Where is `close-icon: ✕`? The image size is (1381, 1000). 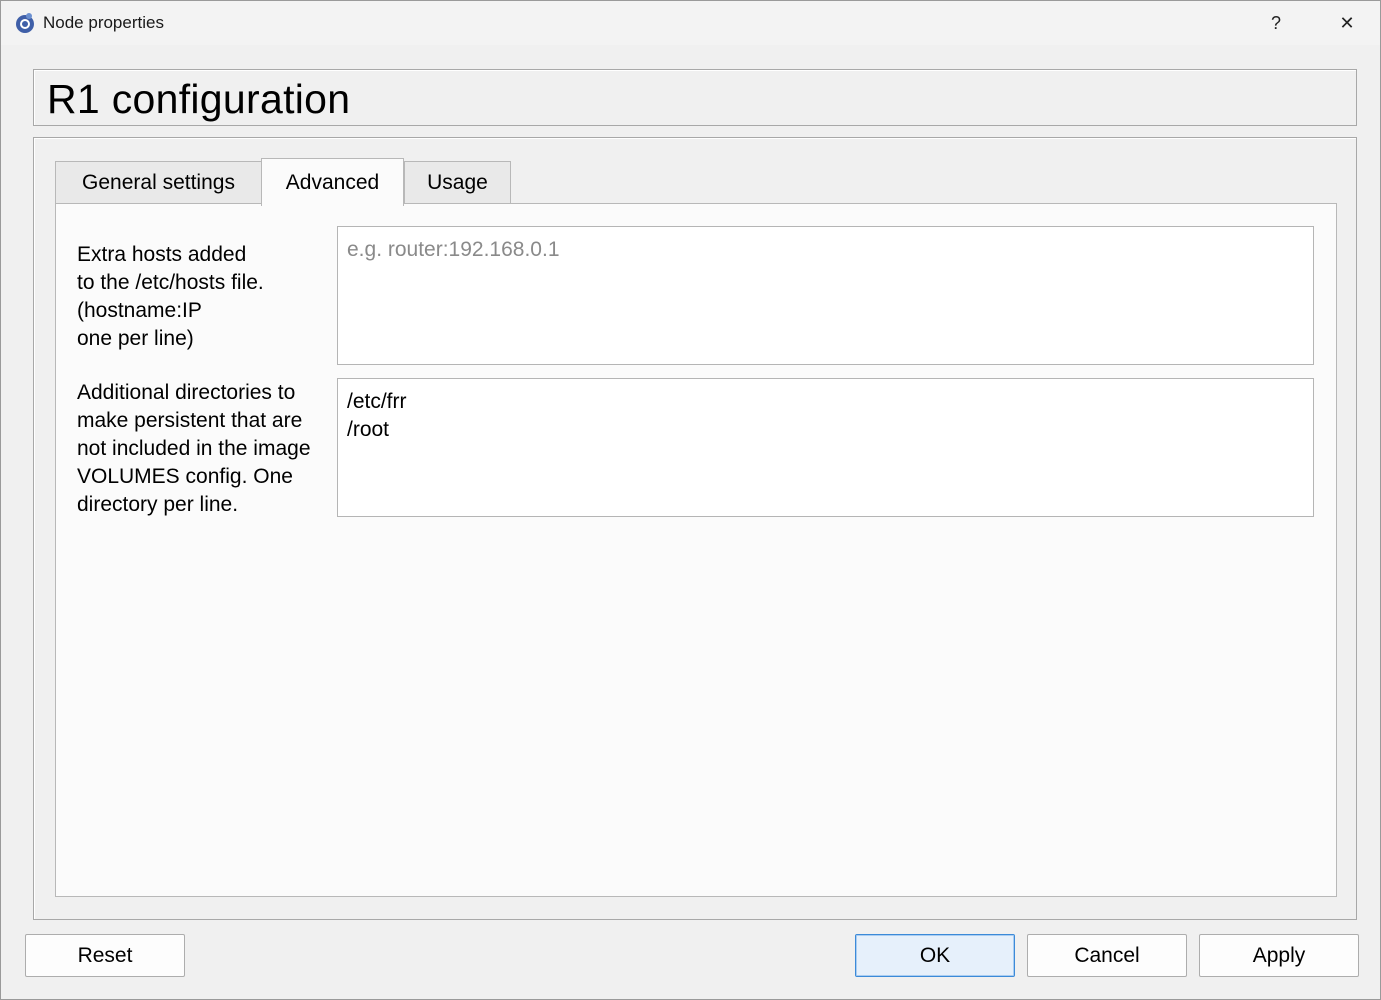
close-icon: ✕ is located at coordinates (1347, 22).